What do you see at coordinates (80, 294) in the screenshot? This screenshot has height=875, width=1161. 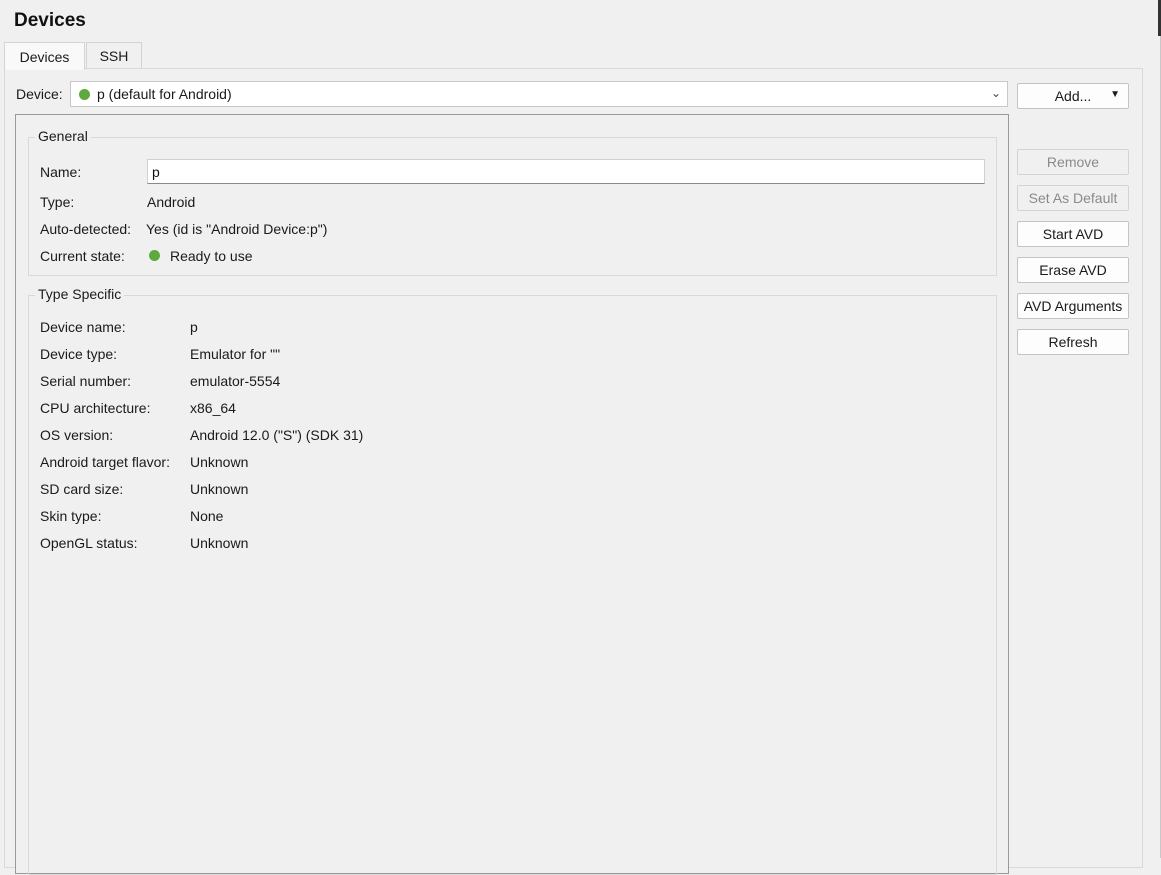 I see `type-specific-group-title: Type Specific` at bounding box center [80, 294].